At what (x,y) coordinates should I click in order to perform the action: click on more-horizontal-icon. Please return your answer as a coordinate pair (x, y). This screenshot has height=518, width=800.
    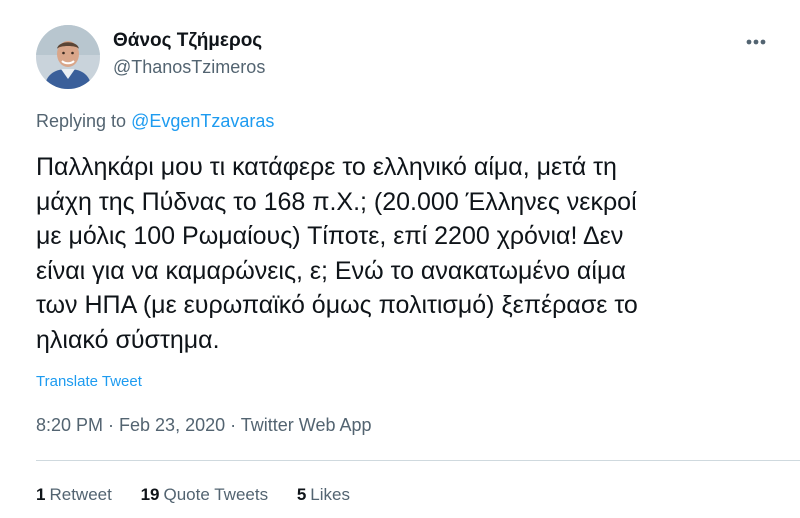
    Looking at the image, I should click on (756, 42).